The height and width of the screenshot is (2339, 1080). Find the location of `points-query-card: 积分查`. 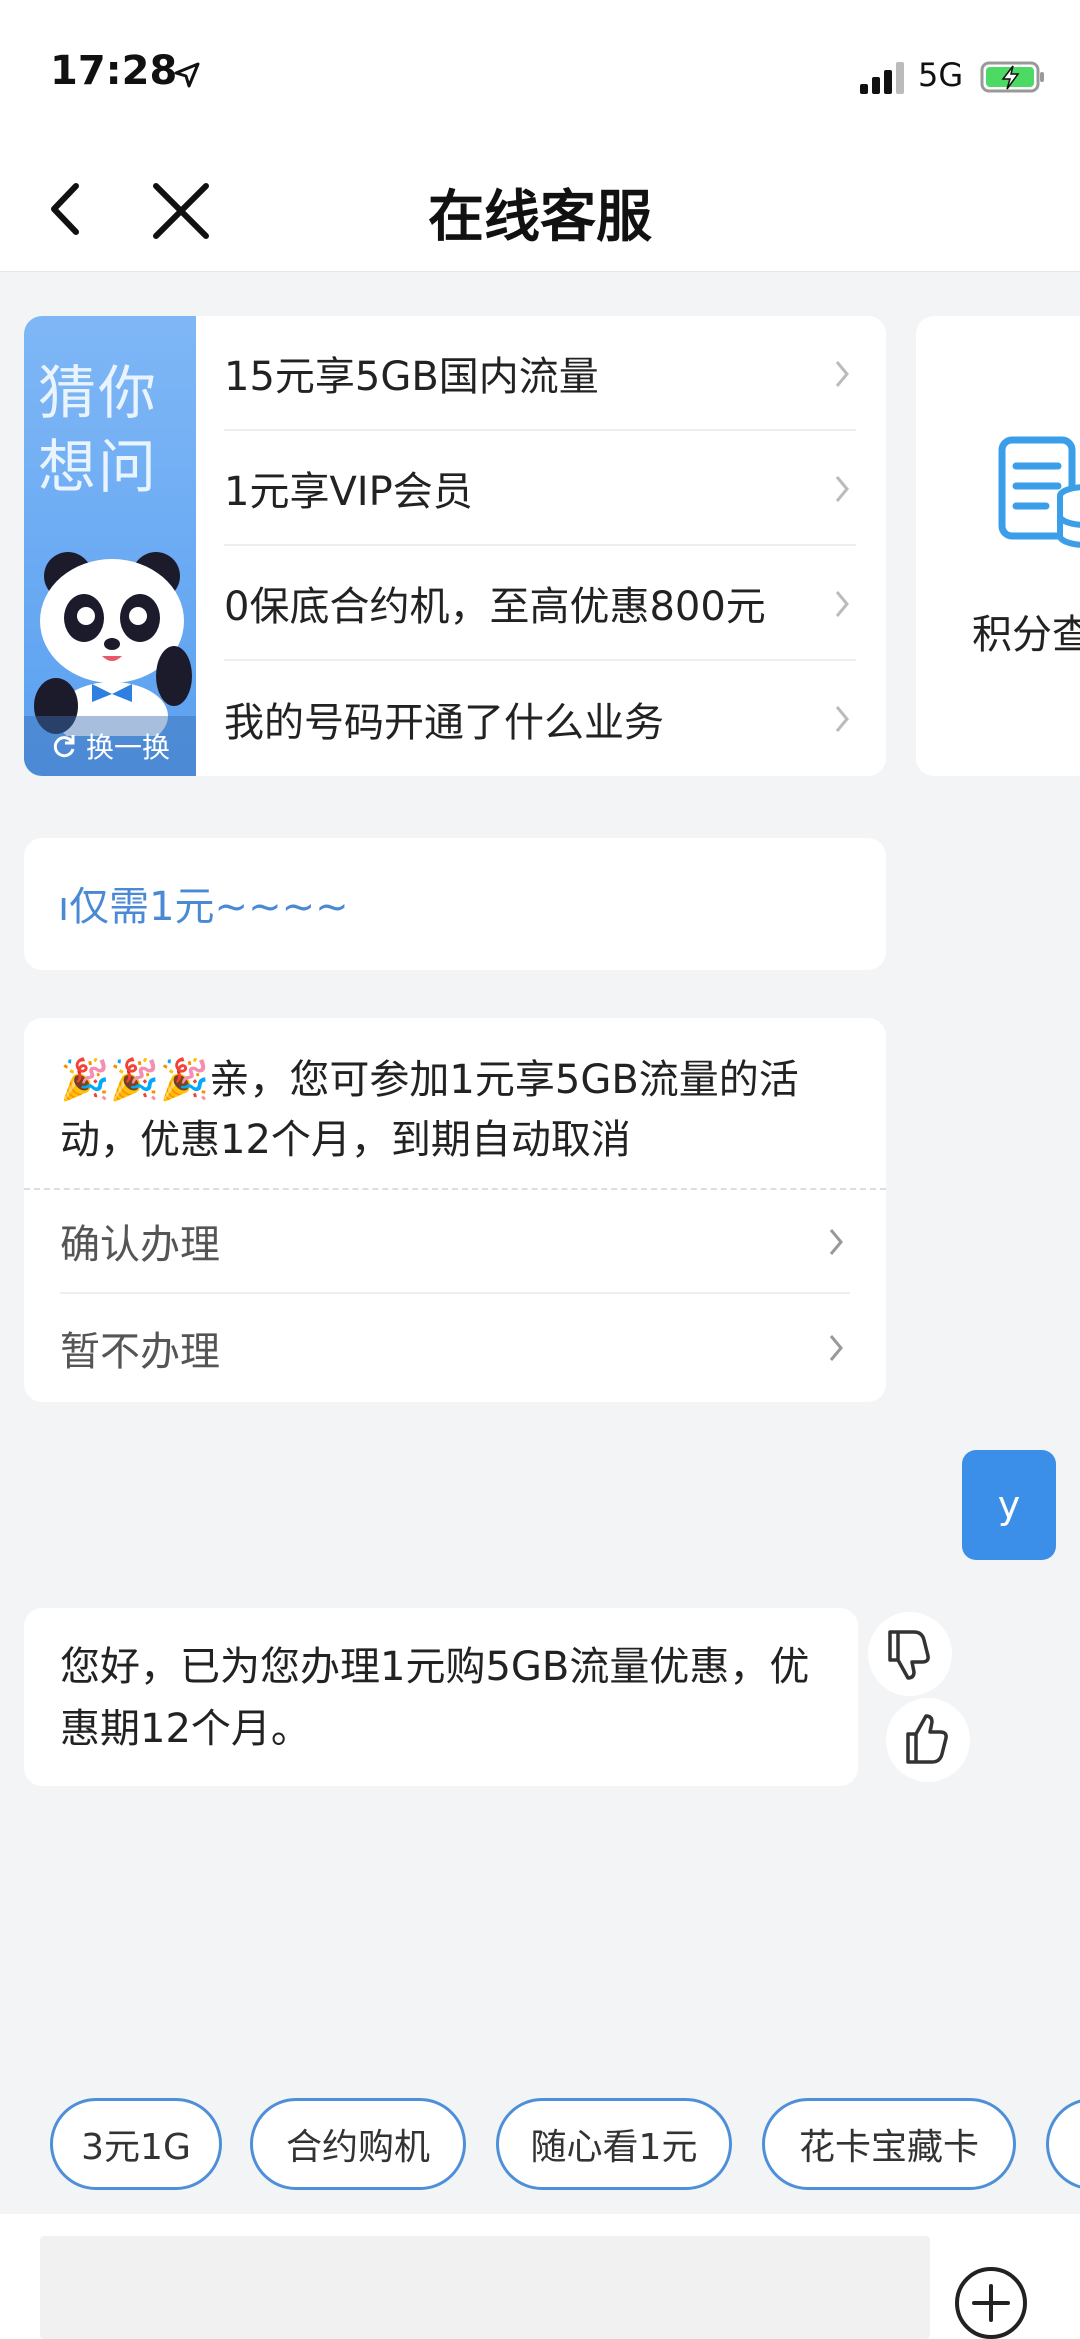

points-query-card: 积分查 is located at coordinates (998, 546).